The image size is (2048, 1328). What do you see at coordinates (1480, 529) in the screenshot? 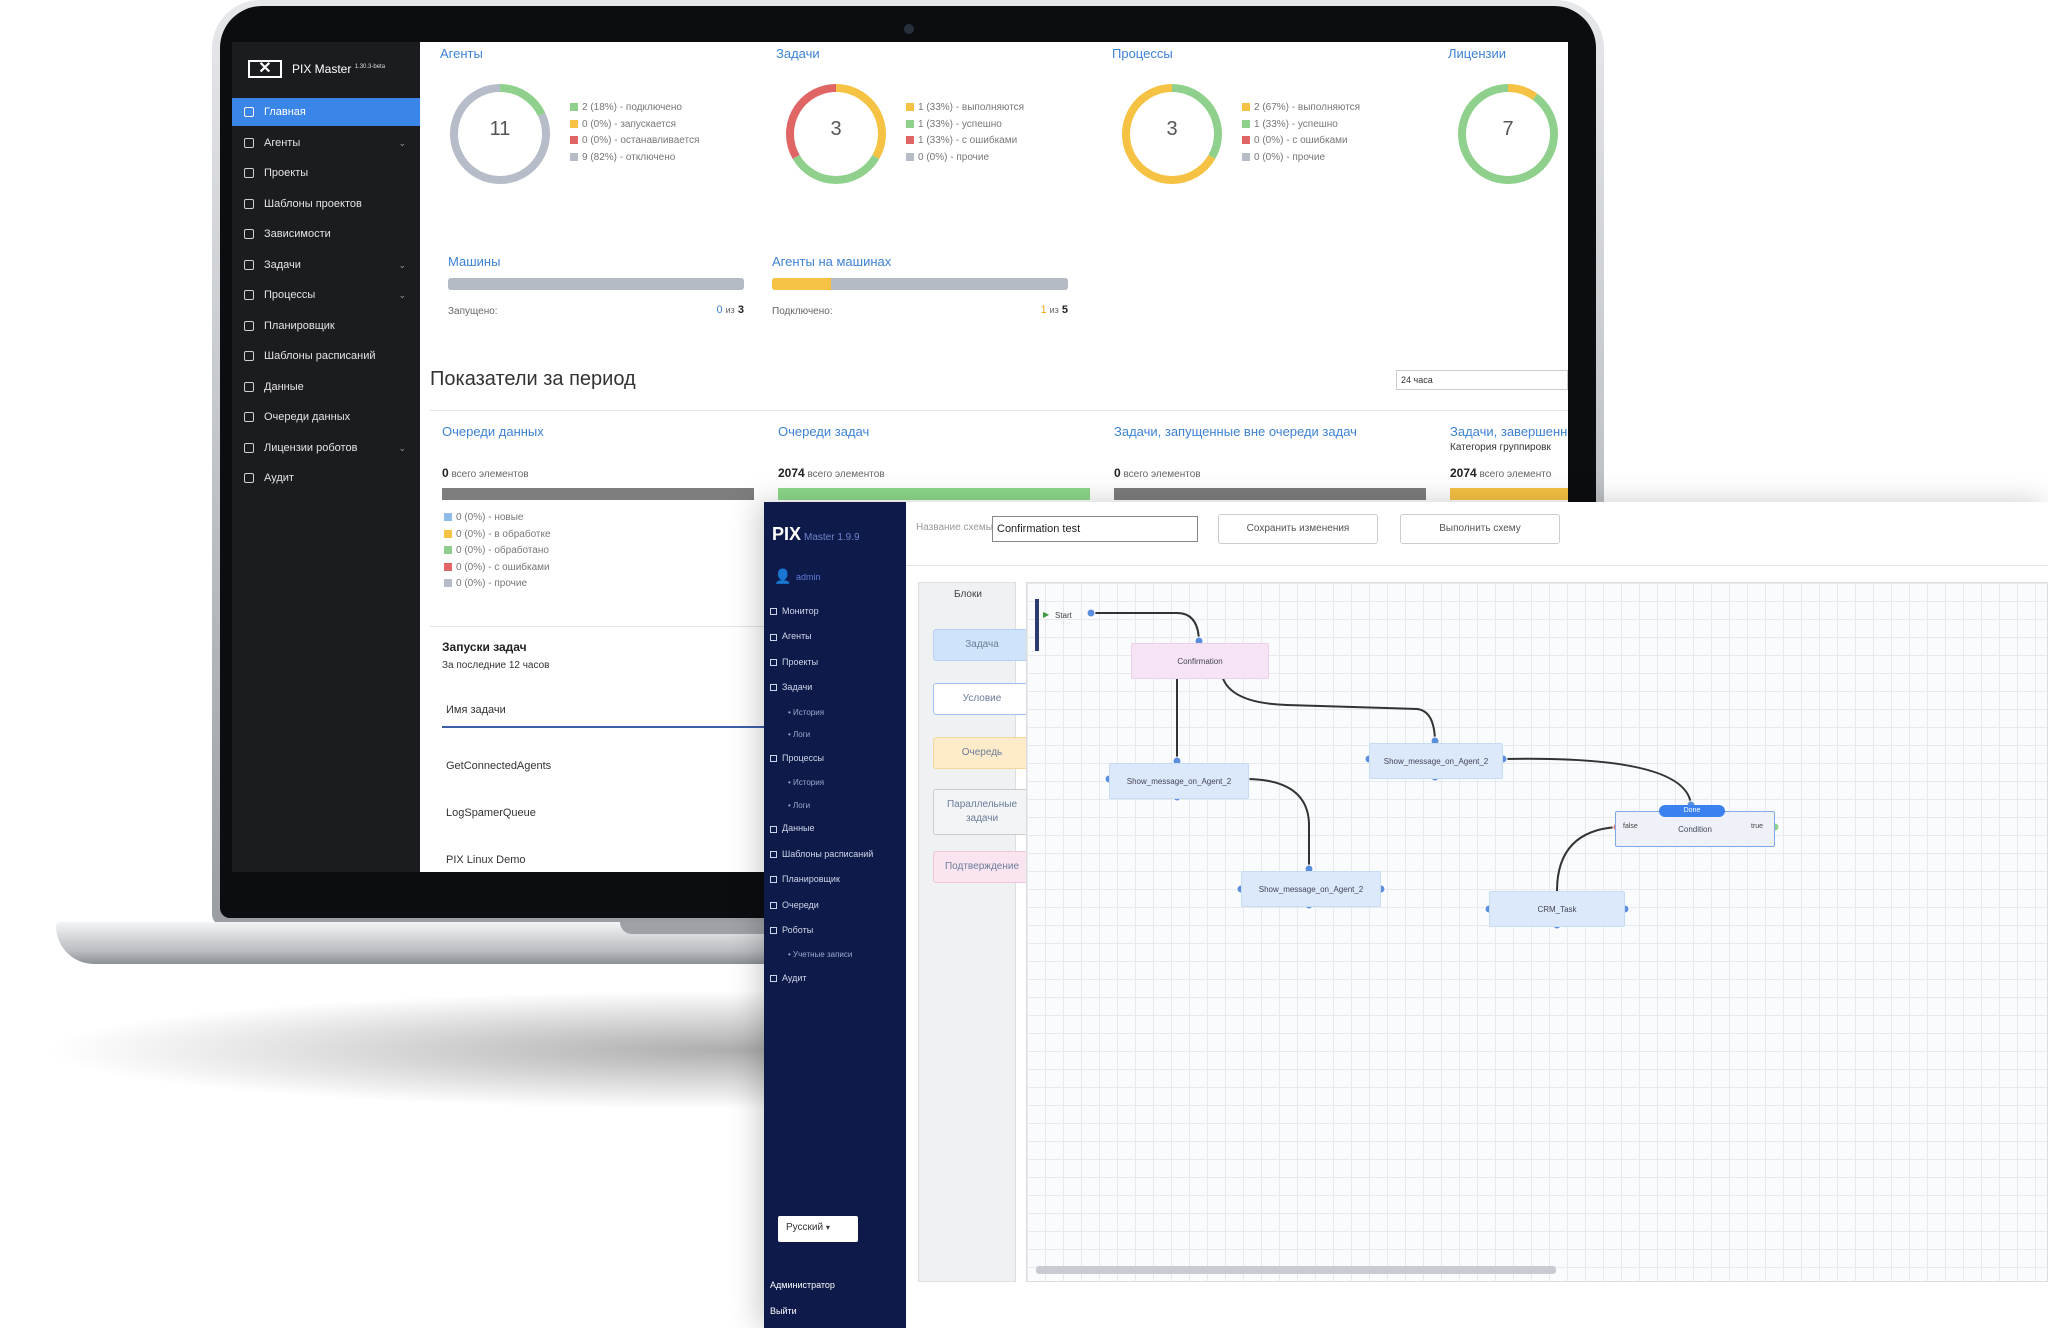
I see `run-schema-button: Выполнить схему` at bounding box center [1480, 529].